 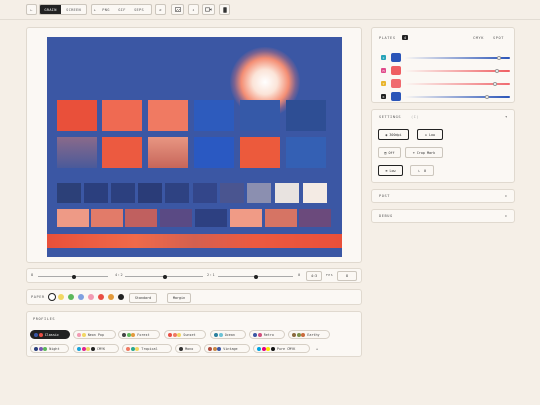 I want to click on ratio-button: 4:3, so click(x=314, y=276).